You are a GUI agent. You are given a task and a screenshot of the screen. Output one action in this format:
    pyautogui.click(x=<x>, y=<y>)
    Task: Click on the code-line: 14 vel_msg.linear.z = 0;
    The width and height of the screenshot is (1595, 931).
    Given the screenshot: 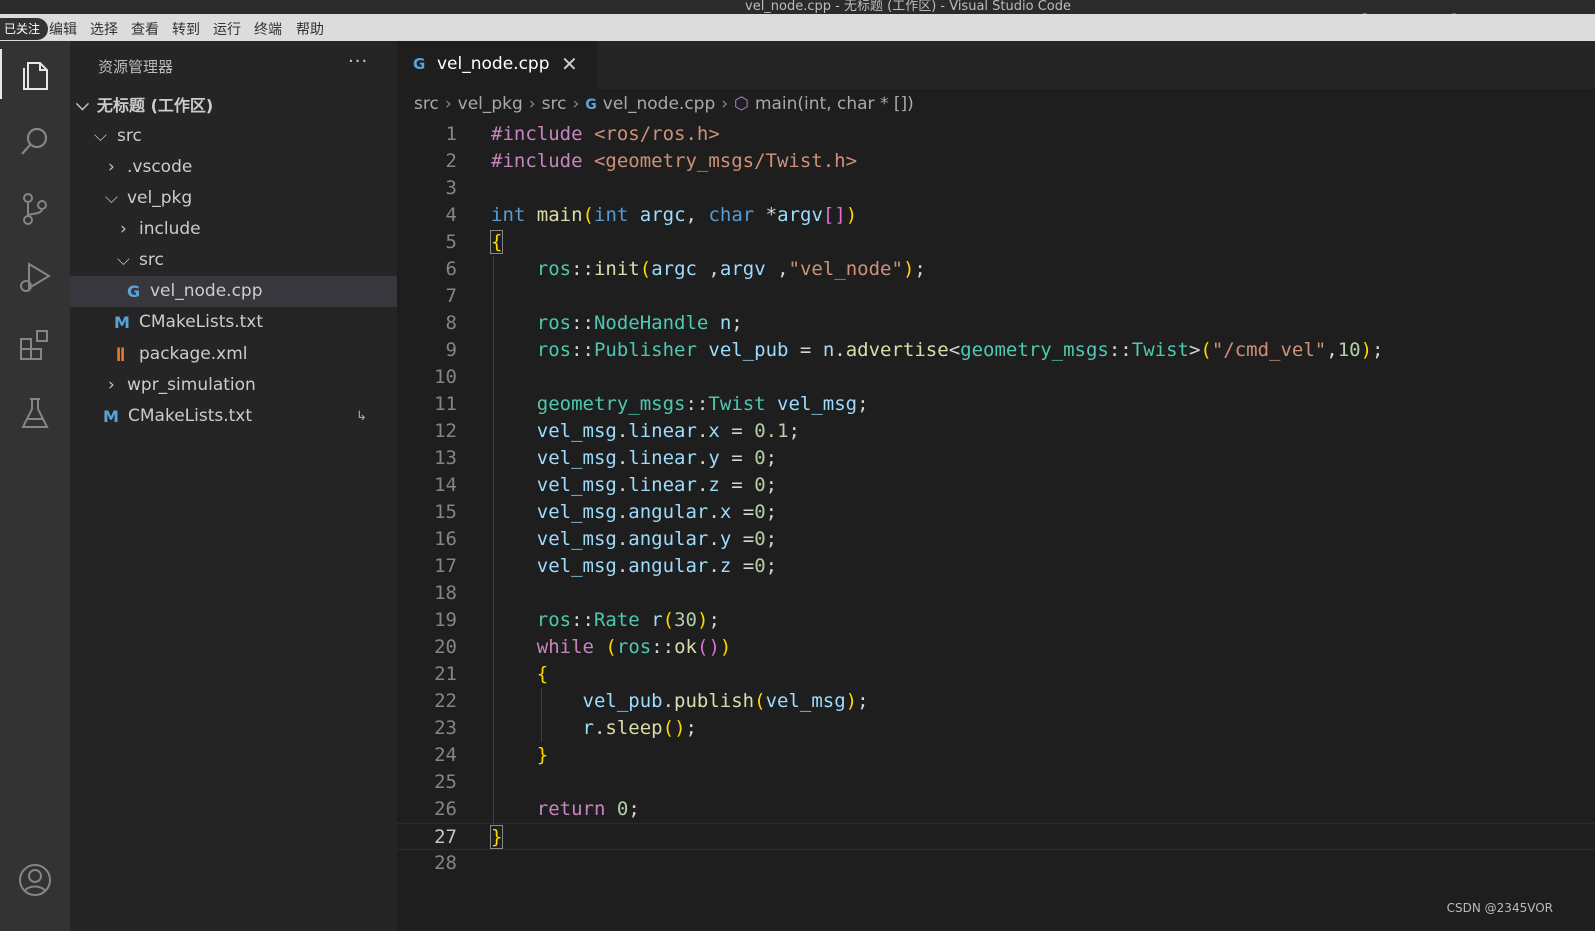 What is the action you would take?
    pyautogui.click(x=996, y=485)
    